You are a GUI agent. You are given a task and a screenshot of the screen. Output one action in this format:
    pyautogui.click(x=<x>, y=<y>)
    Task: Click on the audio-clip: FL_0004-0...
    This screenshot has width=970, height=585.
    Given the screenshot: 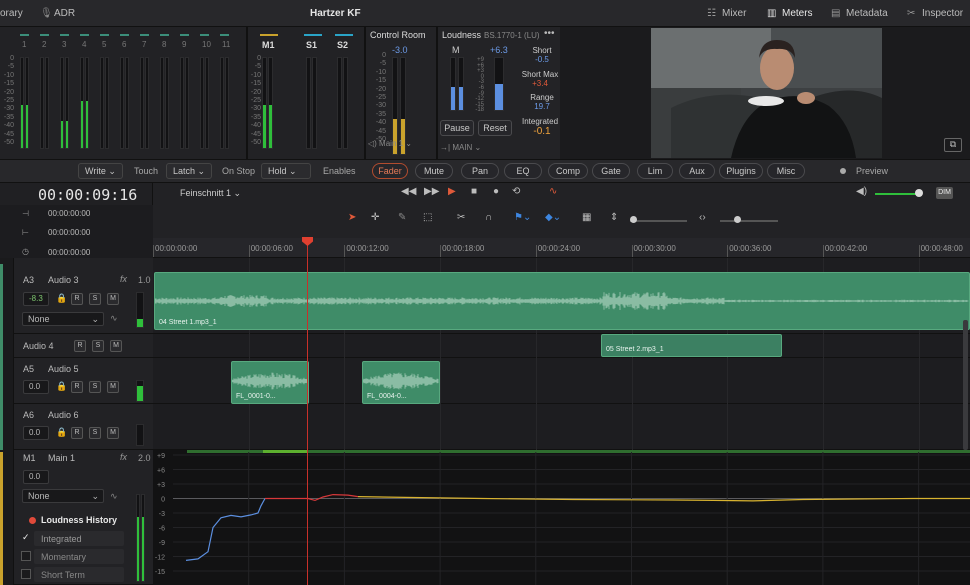 What is the action you would take?
    pyautogui.click(x=401, y=382)
    